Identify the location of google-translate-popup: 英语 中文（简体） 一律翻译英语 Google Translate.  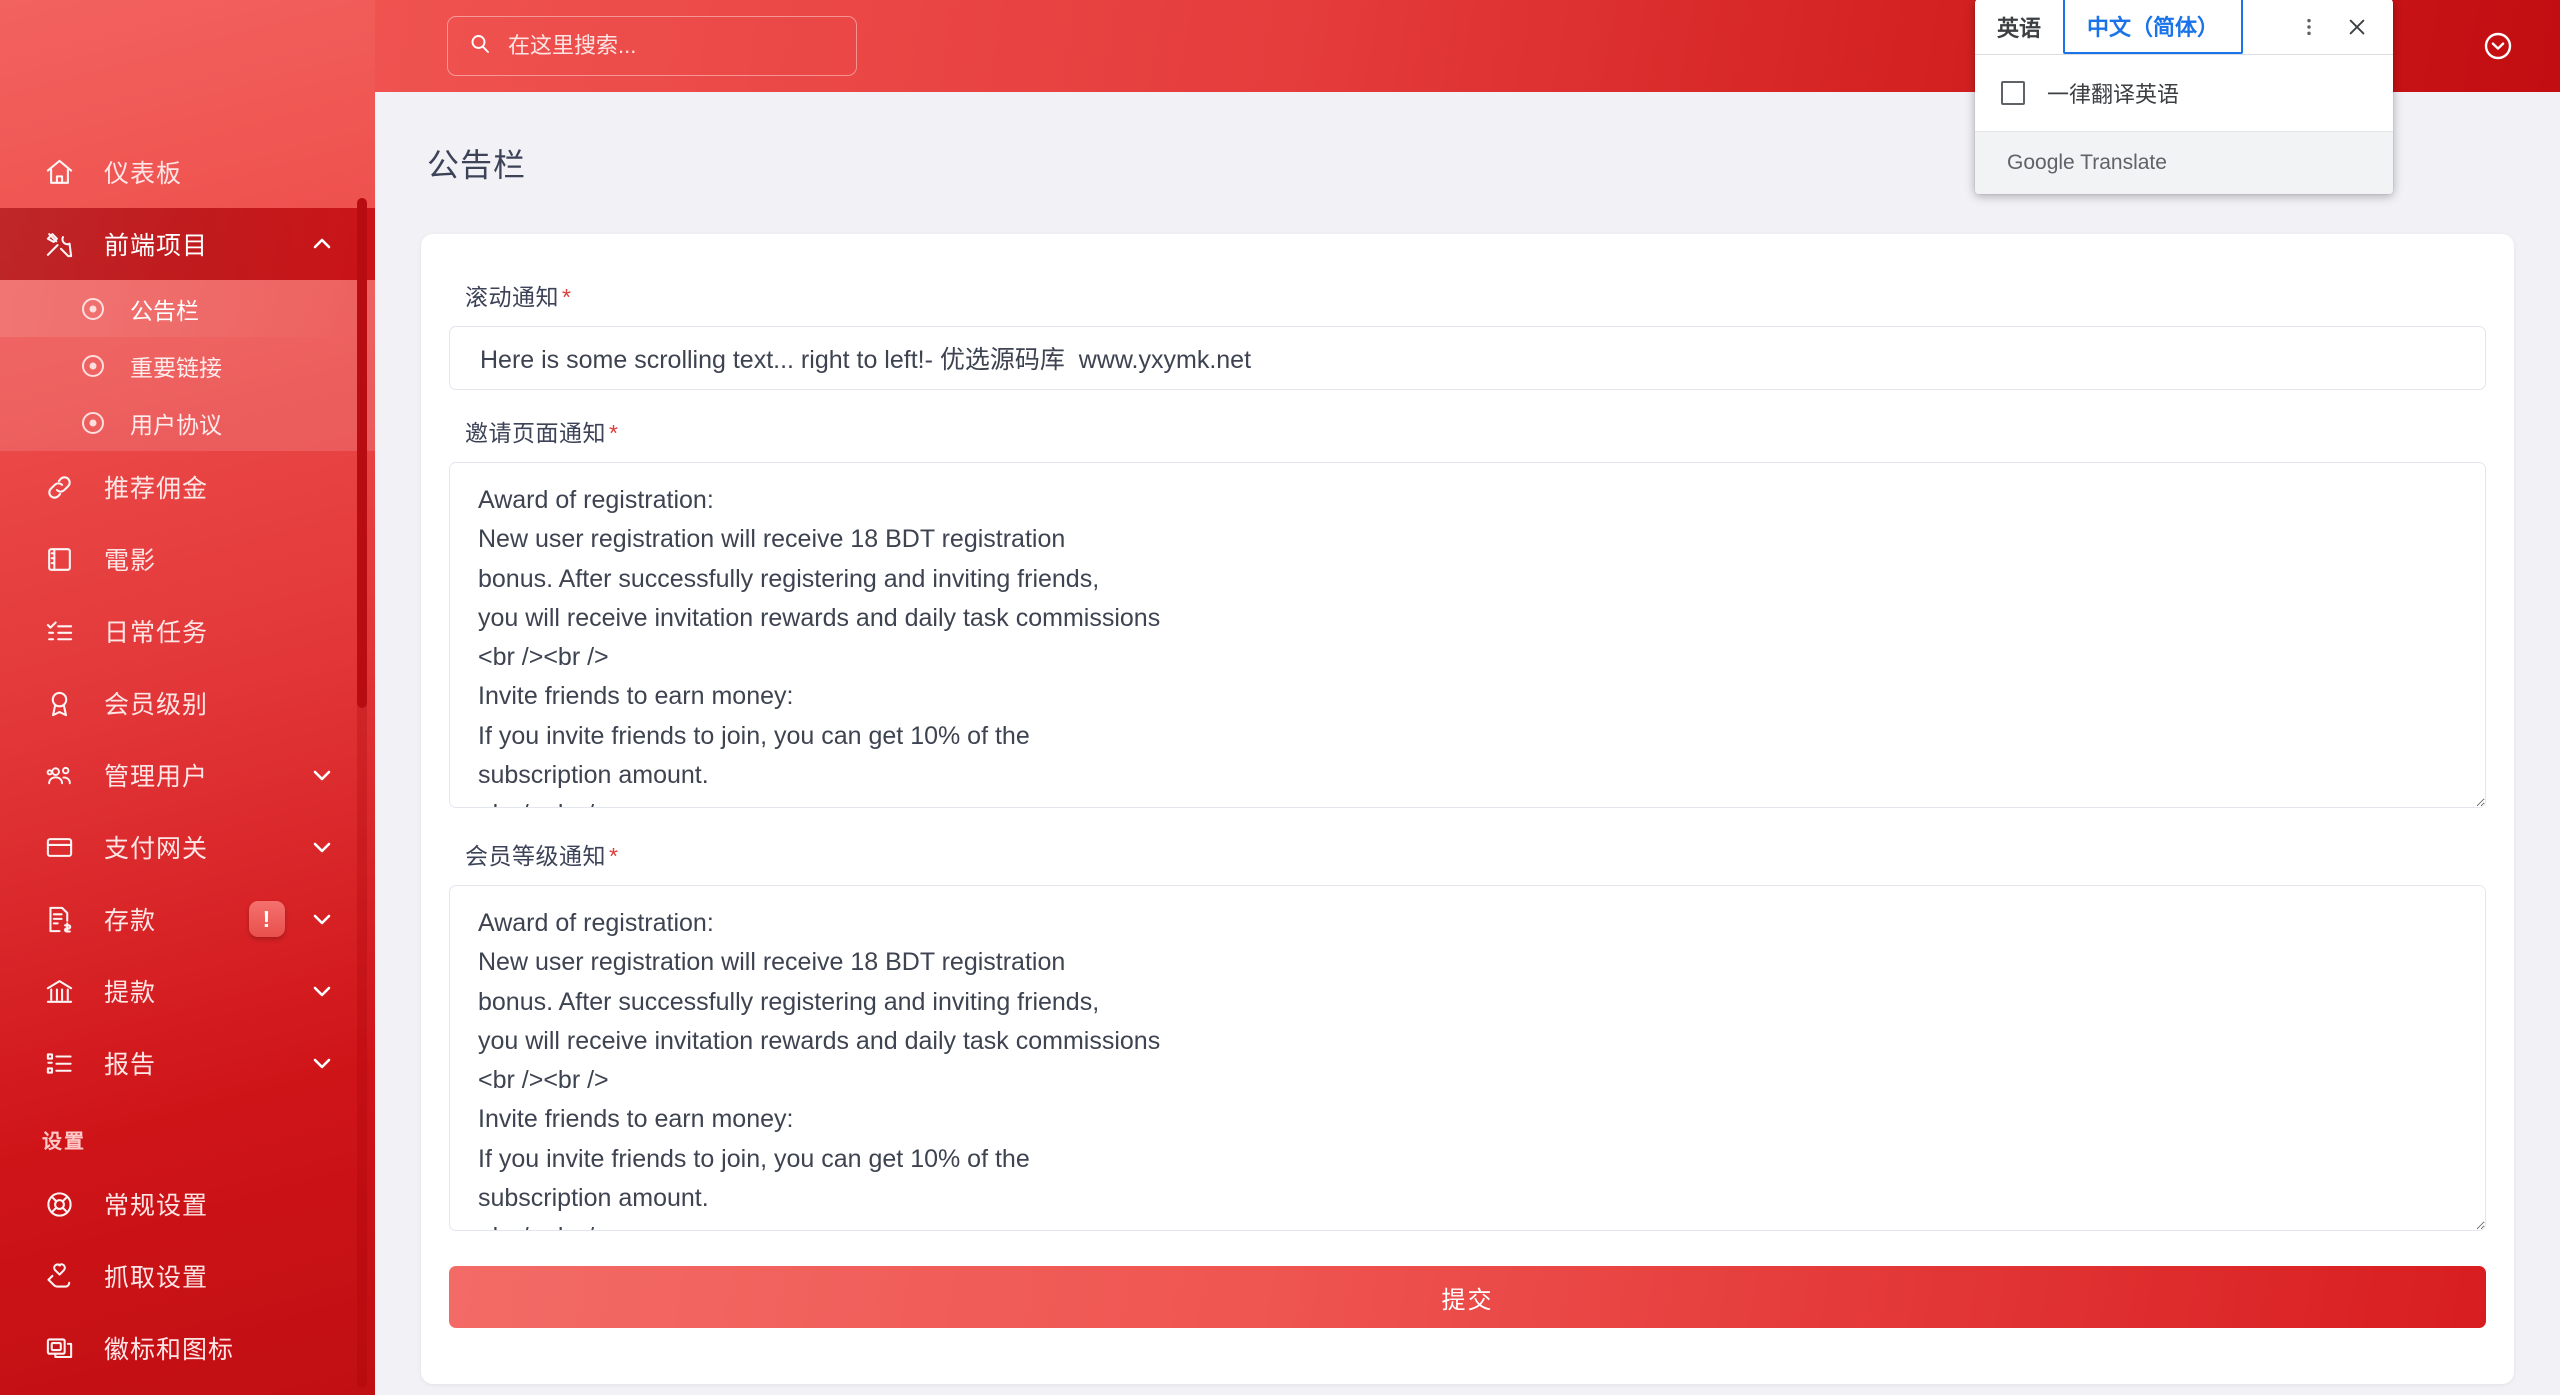
(2184, 97).